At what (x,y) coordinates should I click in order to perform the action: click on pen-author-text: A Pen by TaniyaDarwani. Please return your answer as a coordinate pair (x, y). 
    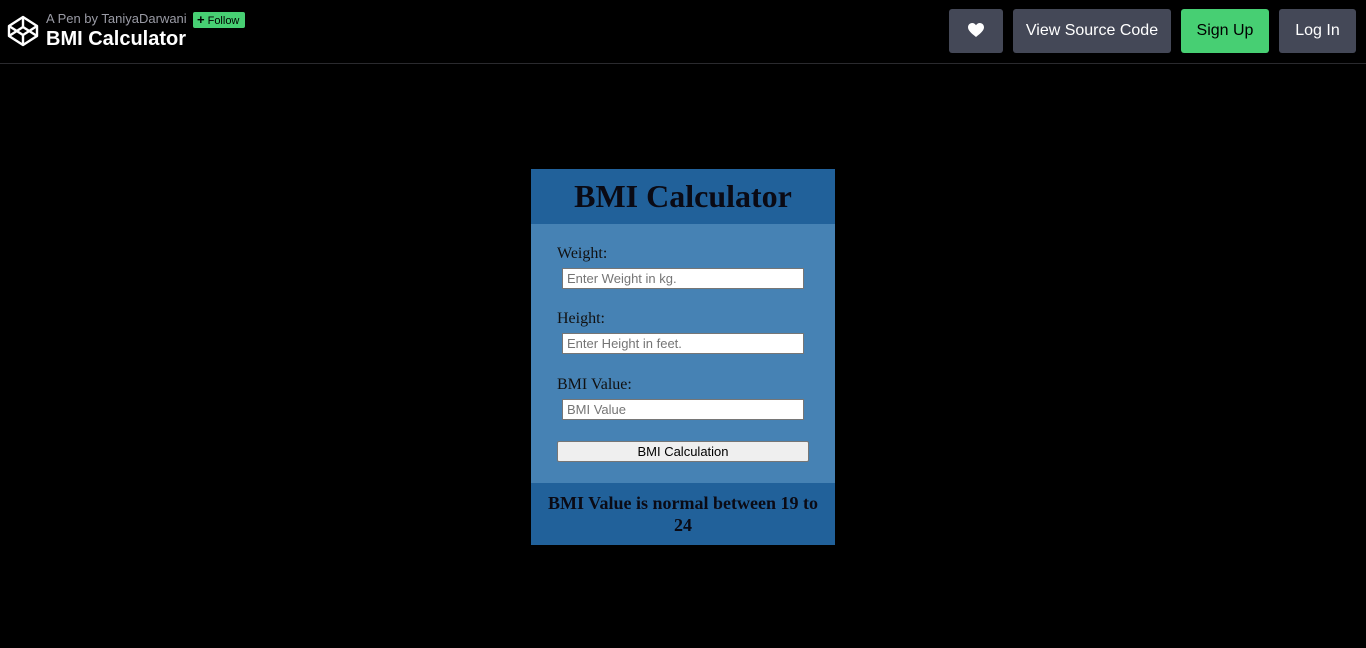
    Looking at the image, I should click on (116, 18).